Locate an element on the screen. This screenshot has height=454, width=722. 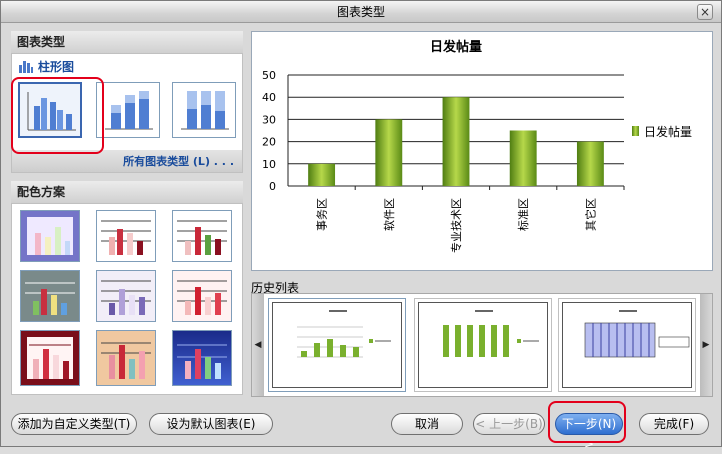
history-panel: ◀ ▶ is located at coordinates (482, 345).